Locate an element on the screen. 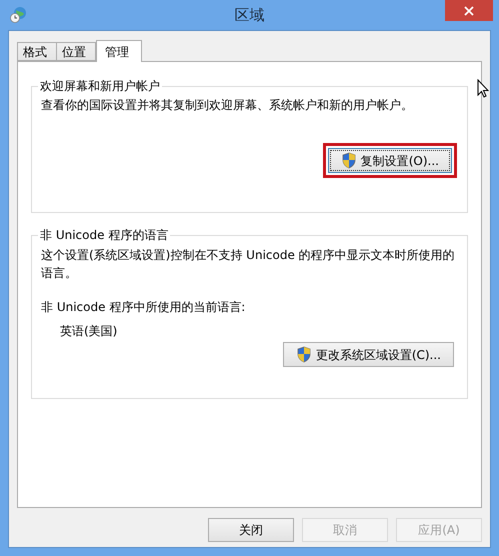  group-title: 欢迎屏幕和新用户帐户 is located at coordinates (100, 86).